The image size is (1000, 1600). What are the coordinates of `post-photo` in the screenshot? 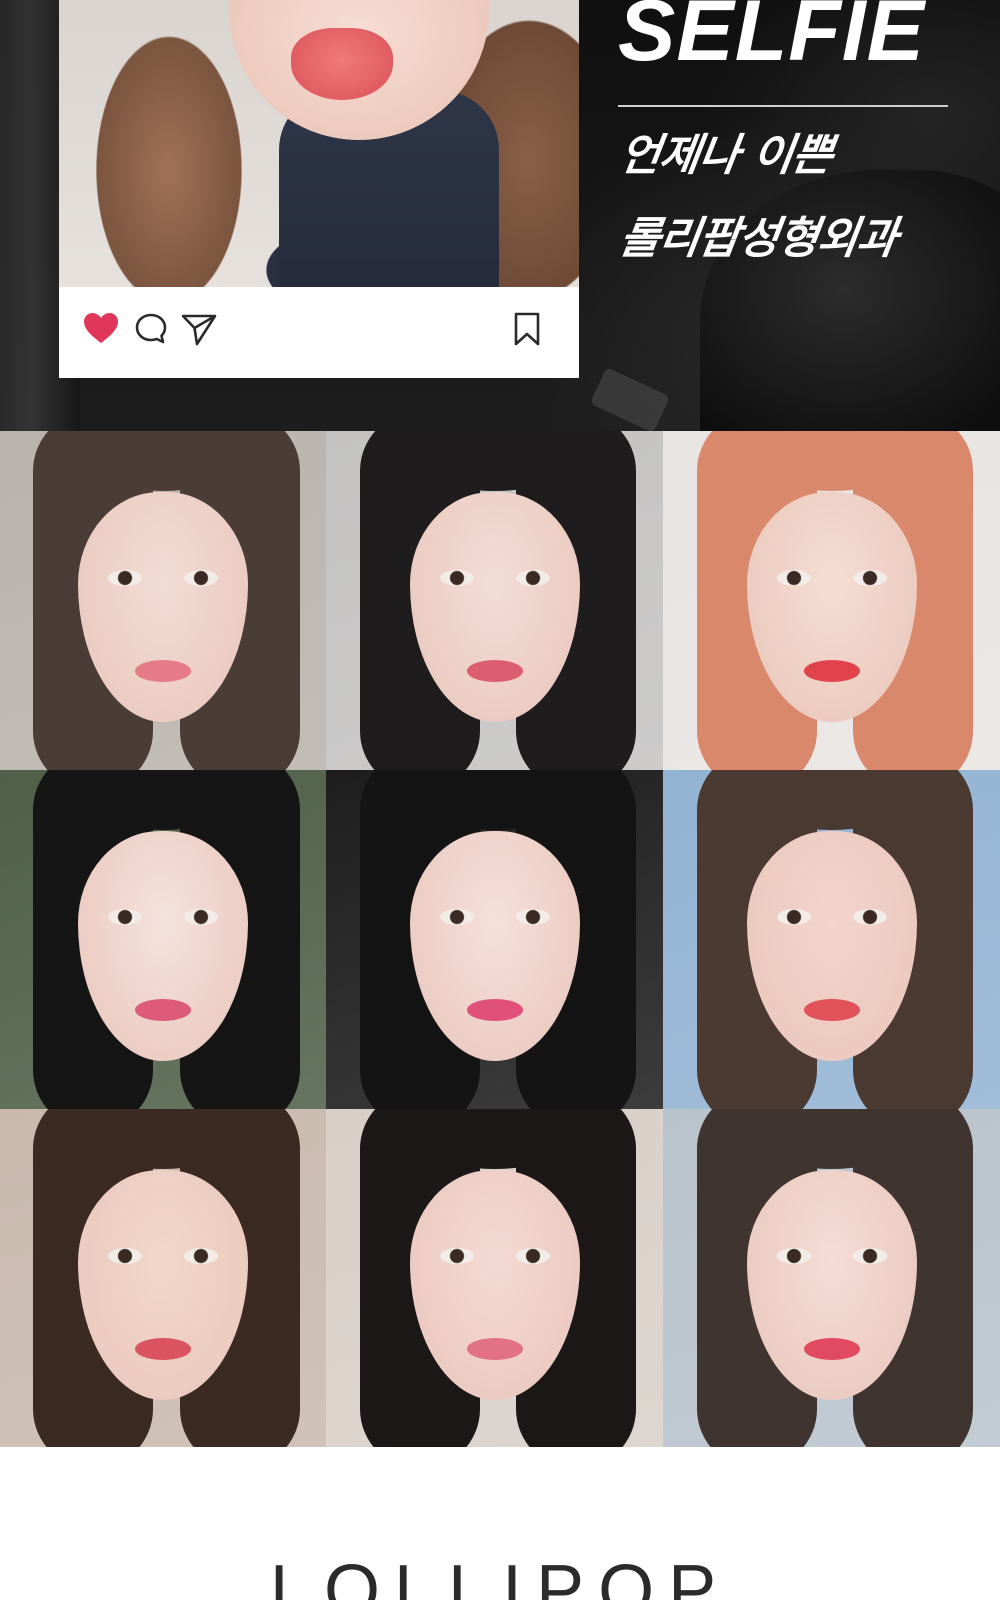 It's located at (319, 143).